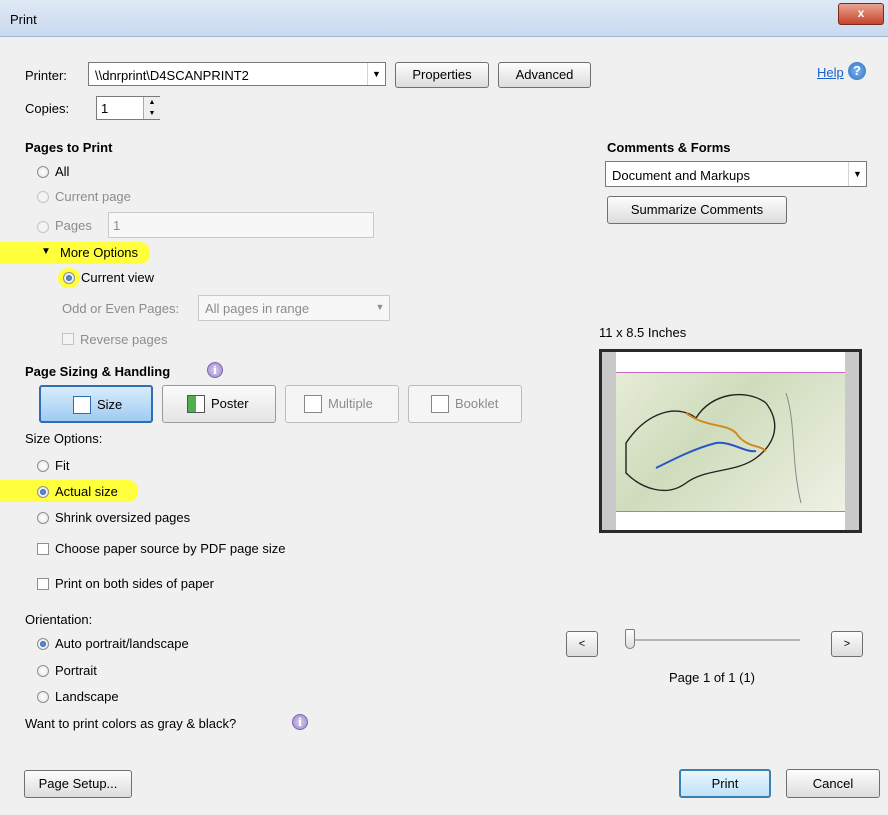 The image size is (888, 815). Describe the element at coordinates (712, 677) in the screenshot. I see `page-count-label: Page 1 of 1 (1)` at that location.